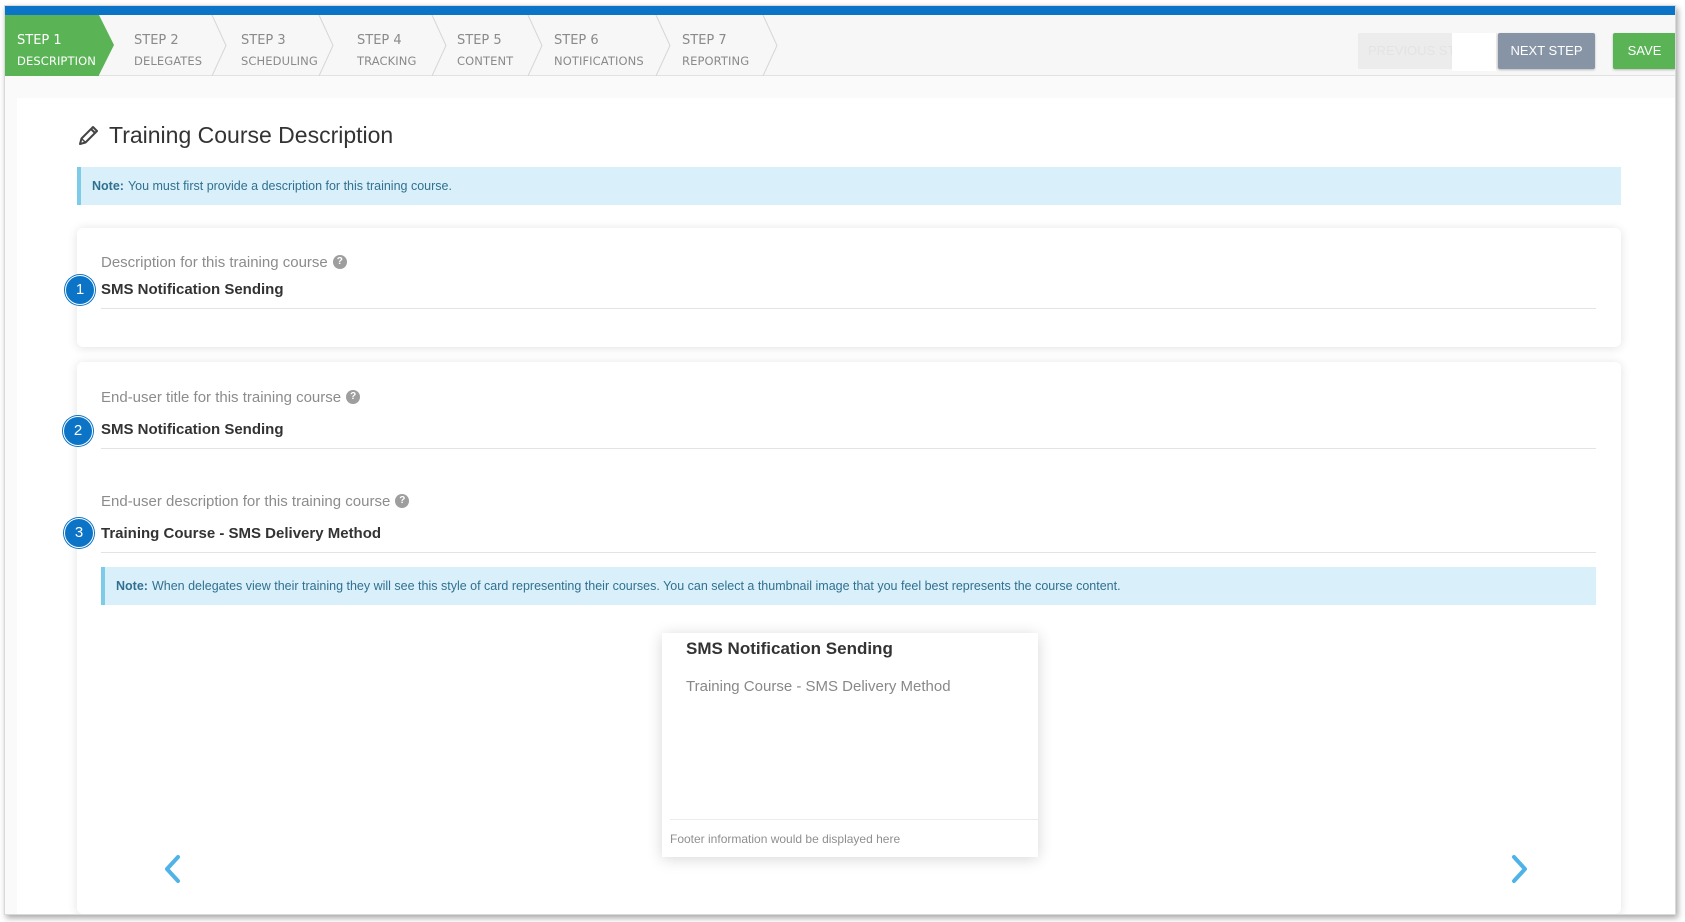 This screenshot has width=1685, height=922. Describe the element at coordinates (1546, 51) in the screenshot. I see `next-step-button: NEXT STEP` at that location.